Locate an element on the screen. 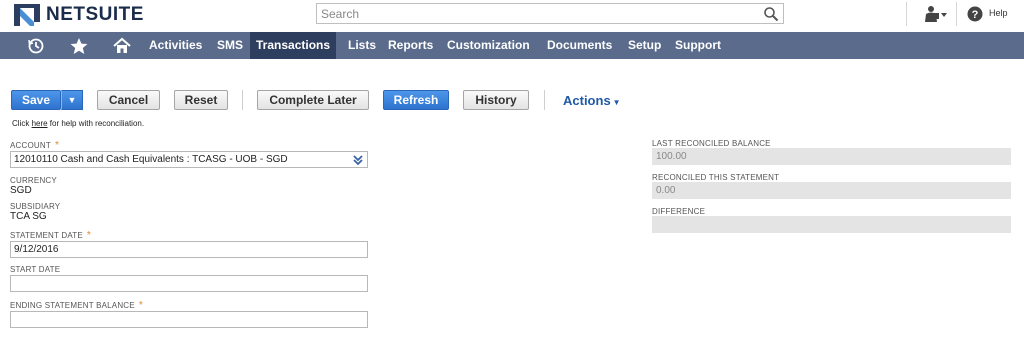 This screenshot has width=1024, height=341. account-label-text: ACCOUNT is located at coordinates (30, 145).